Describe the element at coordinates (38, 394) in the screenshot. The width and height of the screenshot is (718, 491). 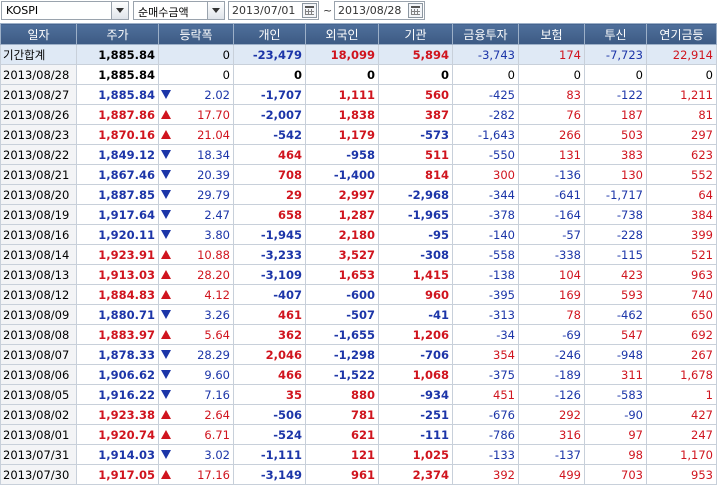
I see `row-date: 2013/08/05` at that location.